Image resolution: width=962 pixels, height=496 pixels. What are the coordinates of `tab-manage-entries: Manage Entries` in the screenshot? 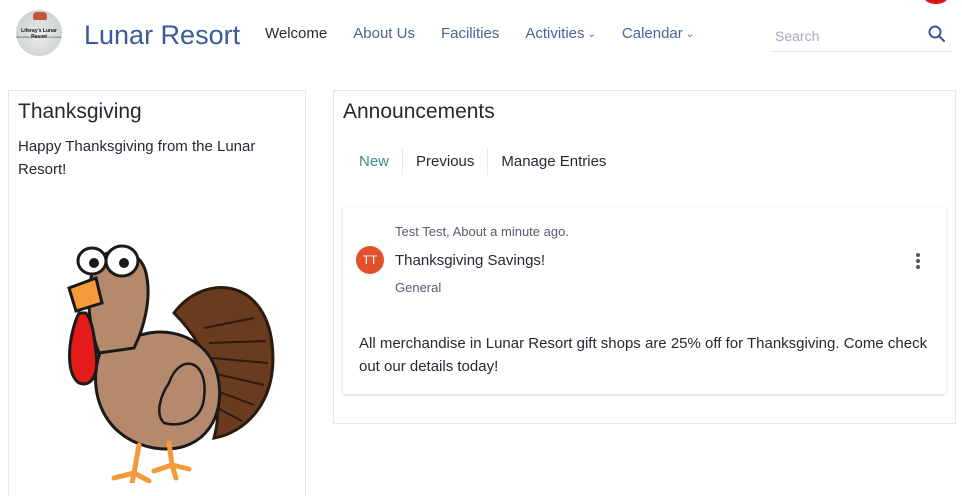 It's located at (553, 162).